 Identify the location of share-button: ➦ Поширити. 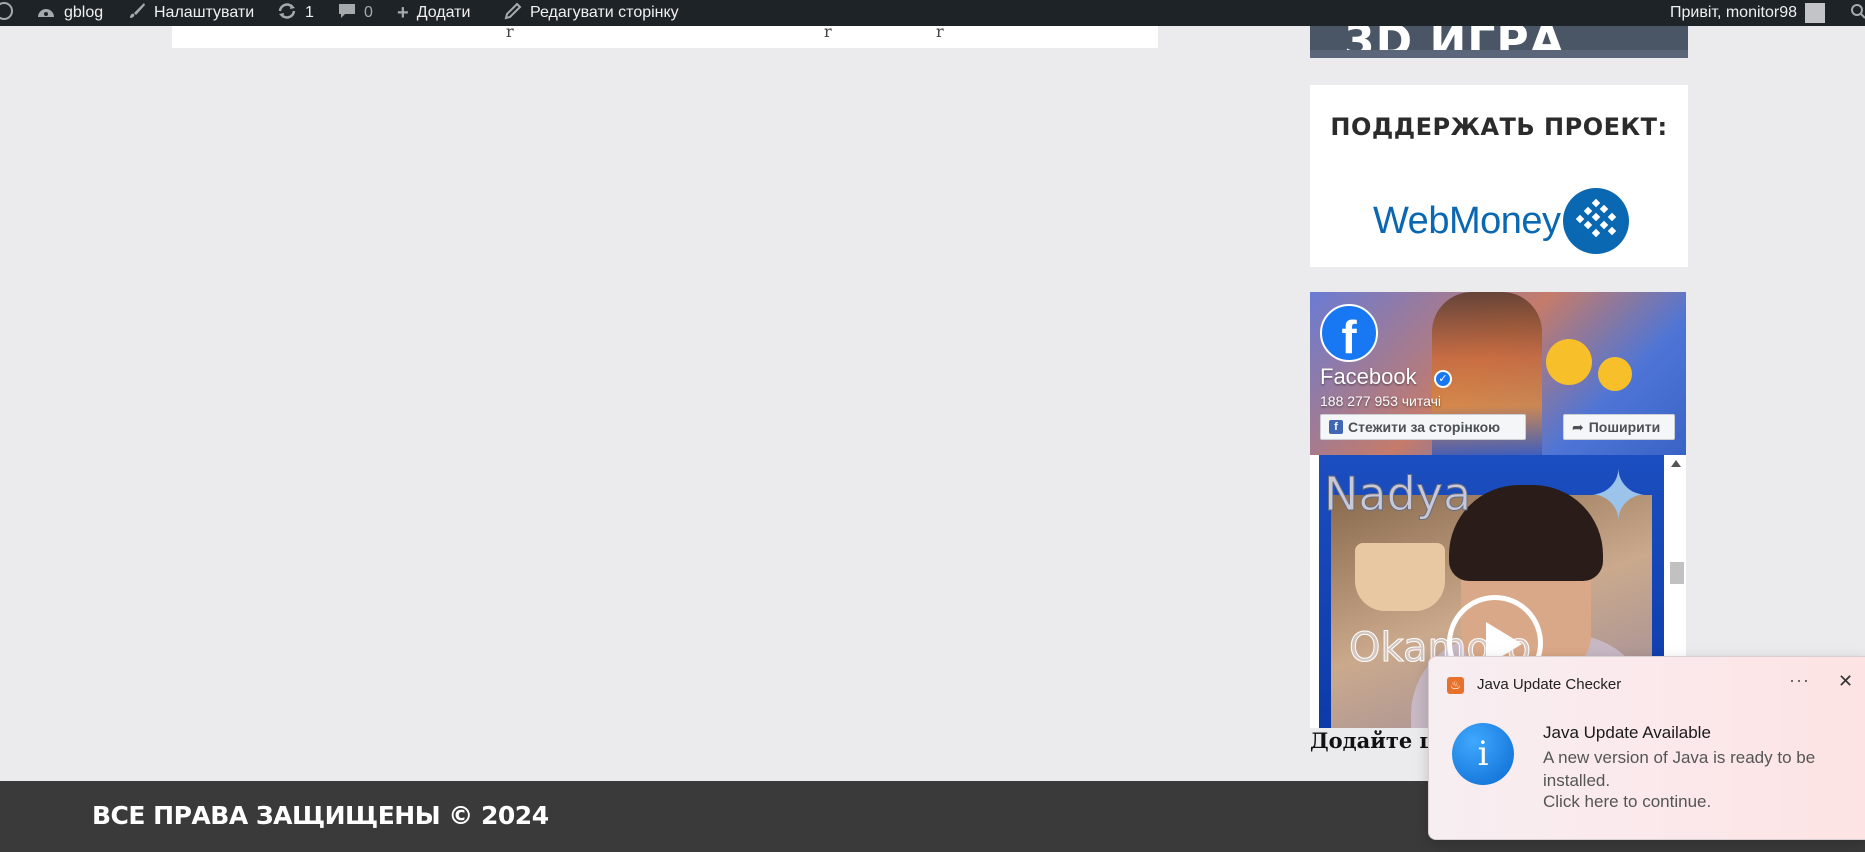
(1619, 427).